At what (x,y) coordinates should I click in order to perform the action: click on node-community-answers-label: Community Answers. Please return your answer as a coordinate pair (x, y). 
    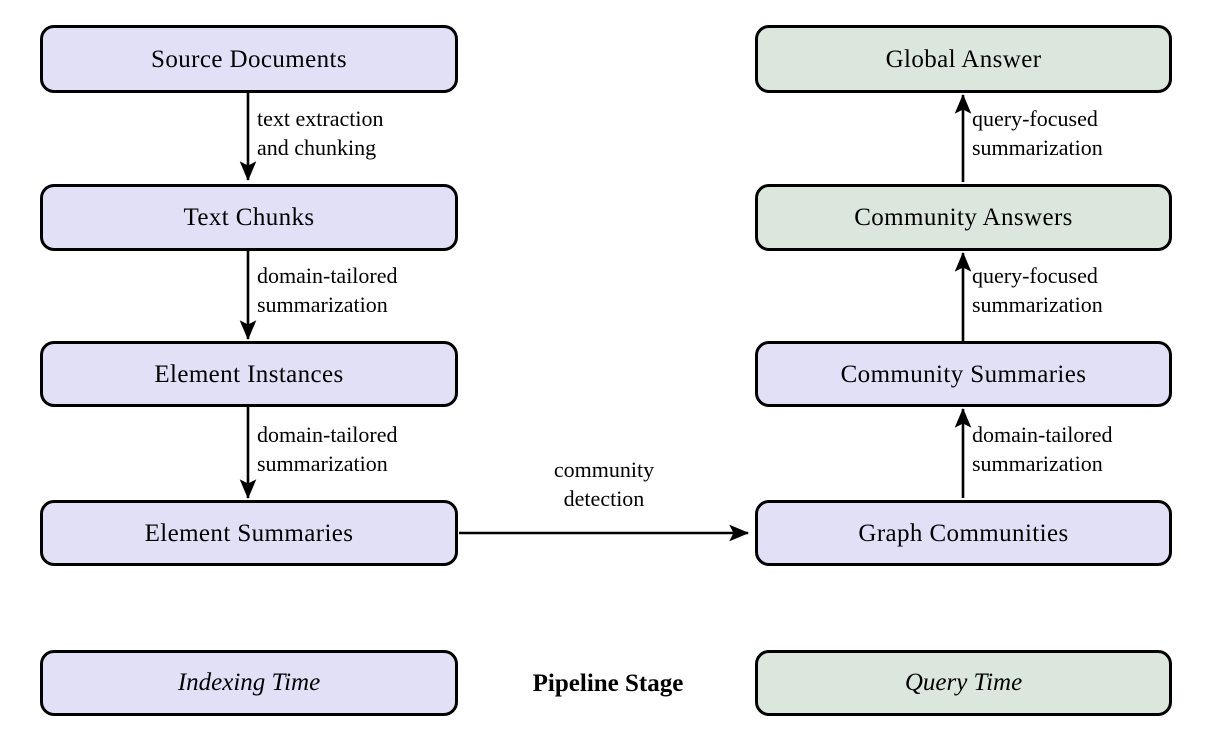
    Looking at the image, I should click on (963, 217).